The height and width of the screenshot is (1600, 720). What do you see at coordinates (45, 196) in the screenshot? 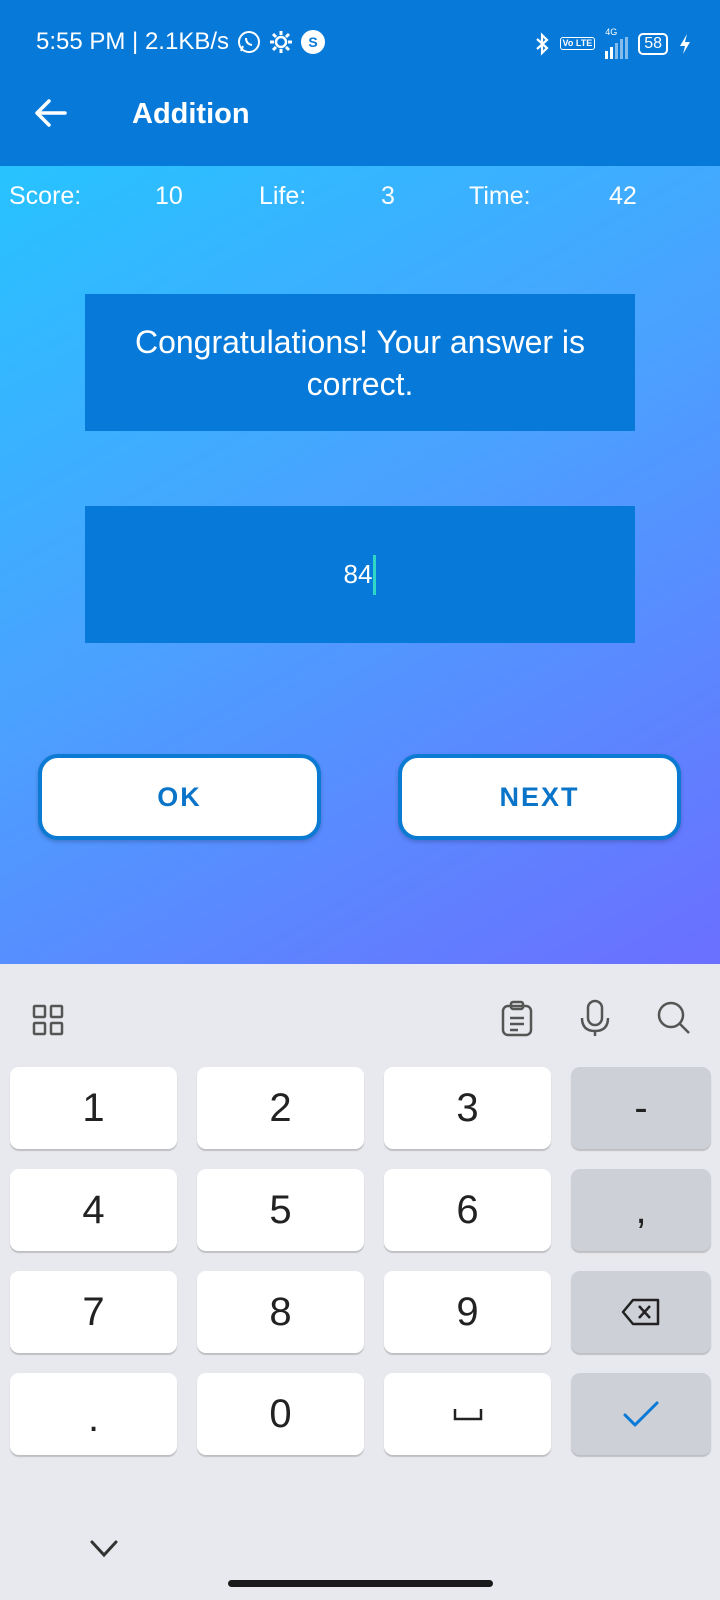
I see `score-label: Score:` at bounding box center [45, 196].